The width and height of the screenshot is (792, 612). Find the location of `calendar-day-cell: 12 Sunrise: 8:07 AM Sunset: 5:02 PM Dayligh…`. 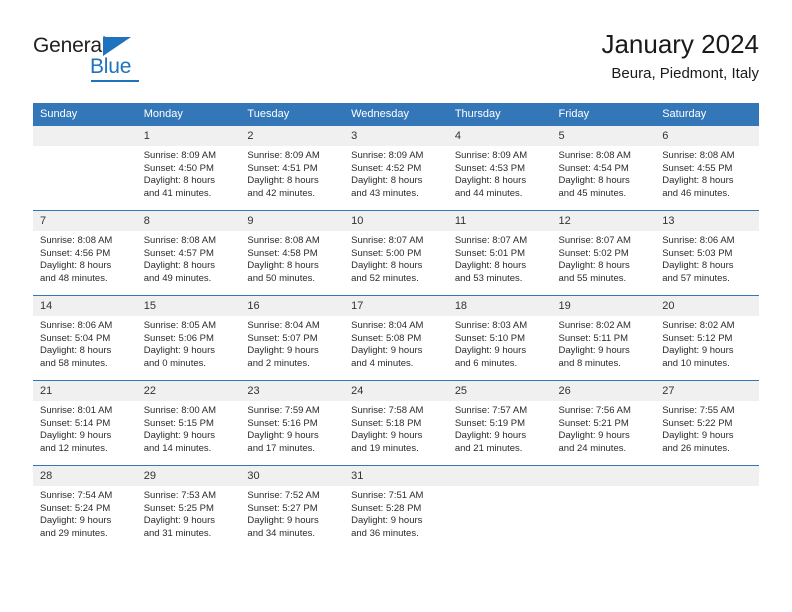

calendar-day-cell: 12 Sunrise: 8:07 AM Sunset: 5:02 PM Dayligh… is located at coordinates (603, 253).